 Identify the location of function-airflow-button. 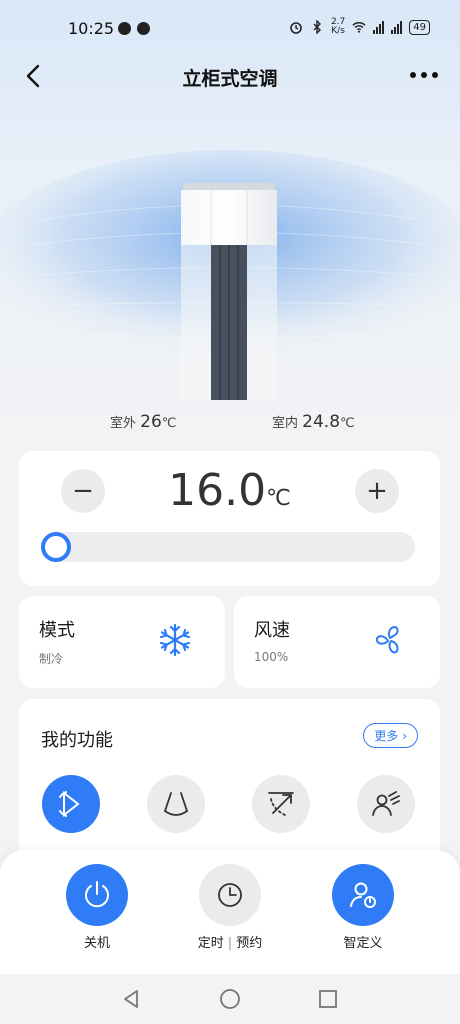
(176, 804).